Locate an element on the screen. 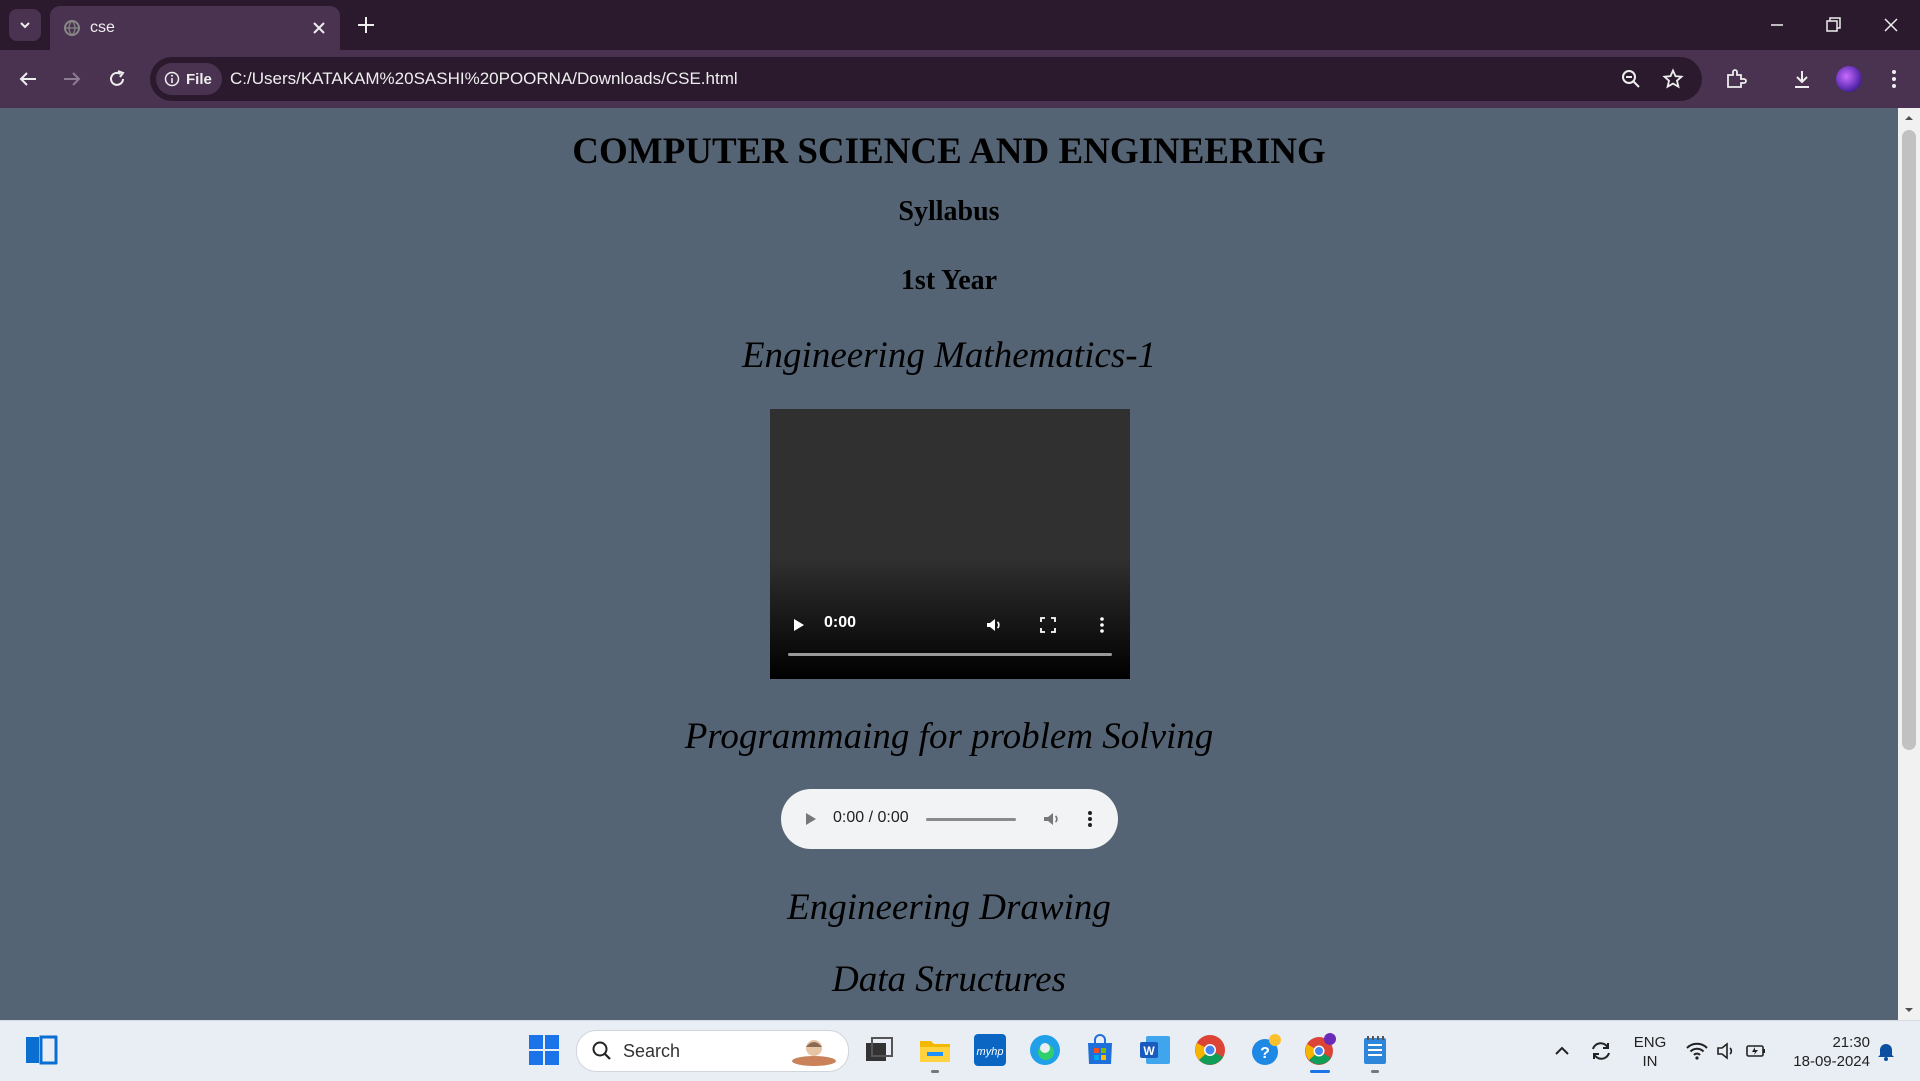 The height and width of the screenshot is (1081, 1920). svg-text: myhp is located at coordinates (990, 1052).